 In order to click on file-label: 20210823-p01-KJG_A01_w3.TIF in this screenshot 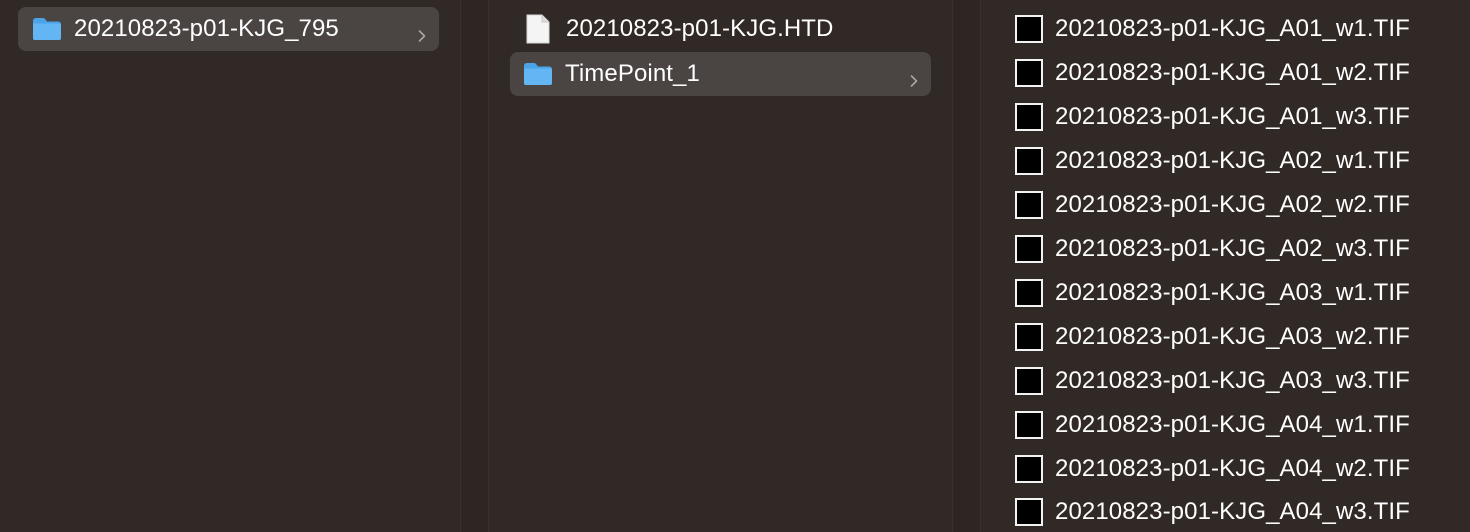, I will do `click(1232, 116)`.